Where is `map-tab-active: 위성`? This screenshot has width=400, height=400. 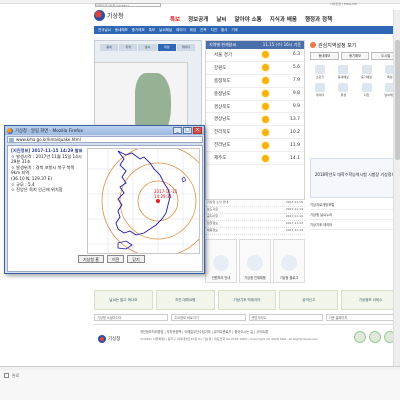 map-tab-active: 위성 is located at coordinates (166, 47).